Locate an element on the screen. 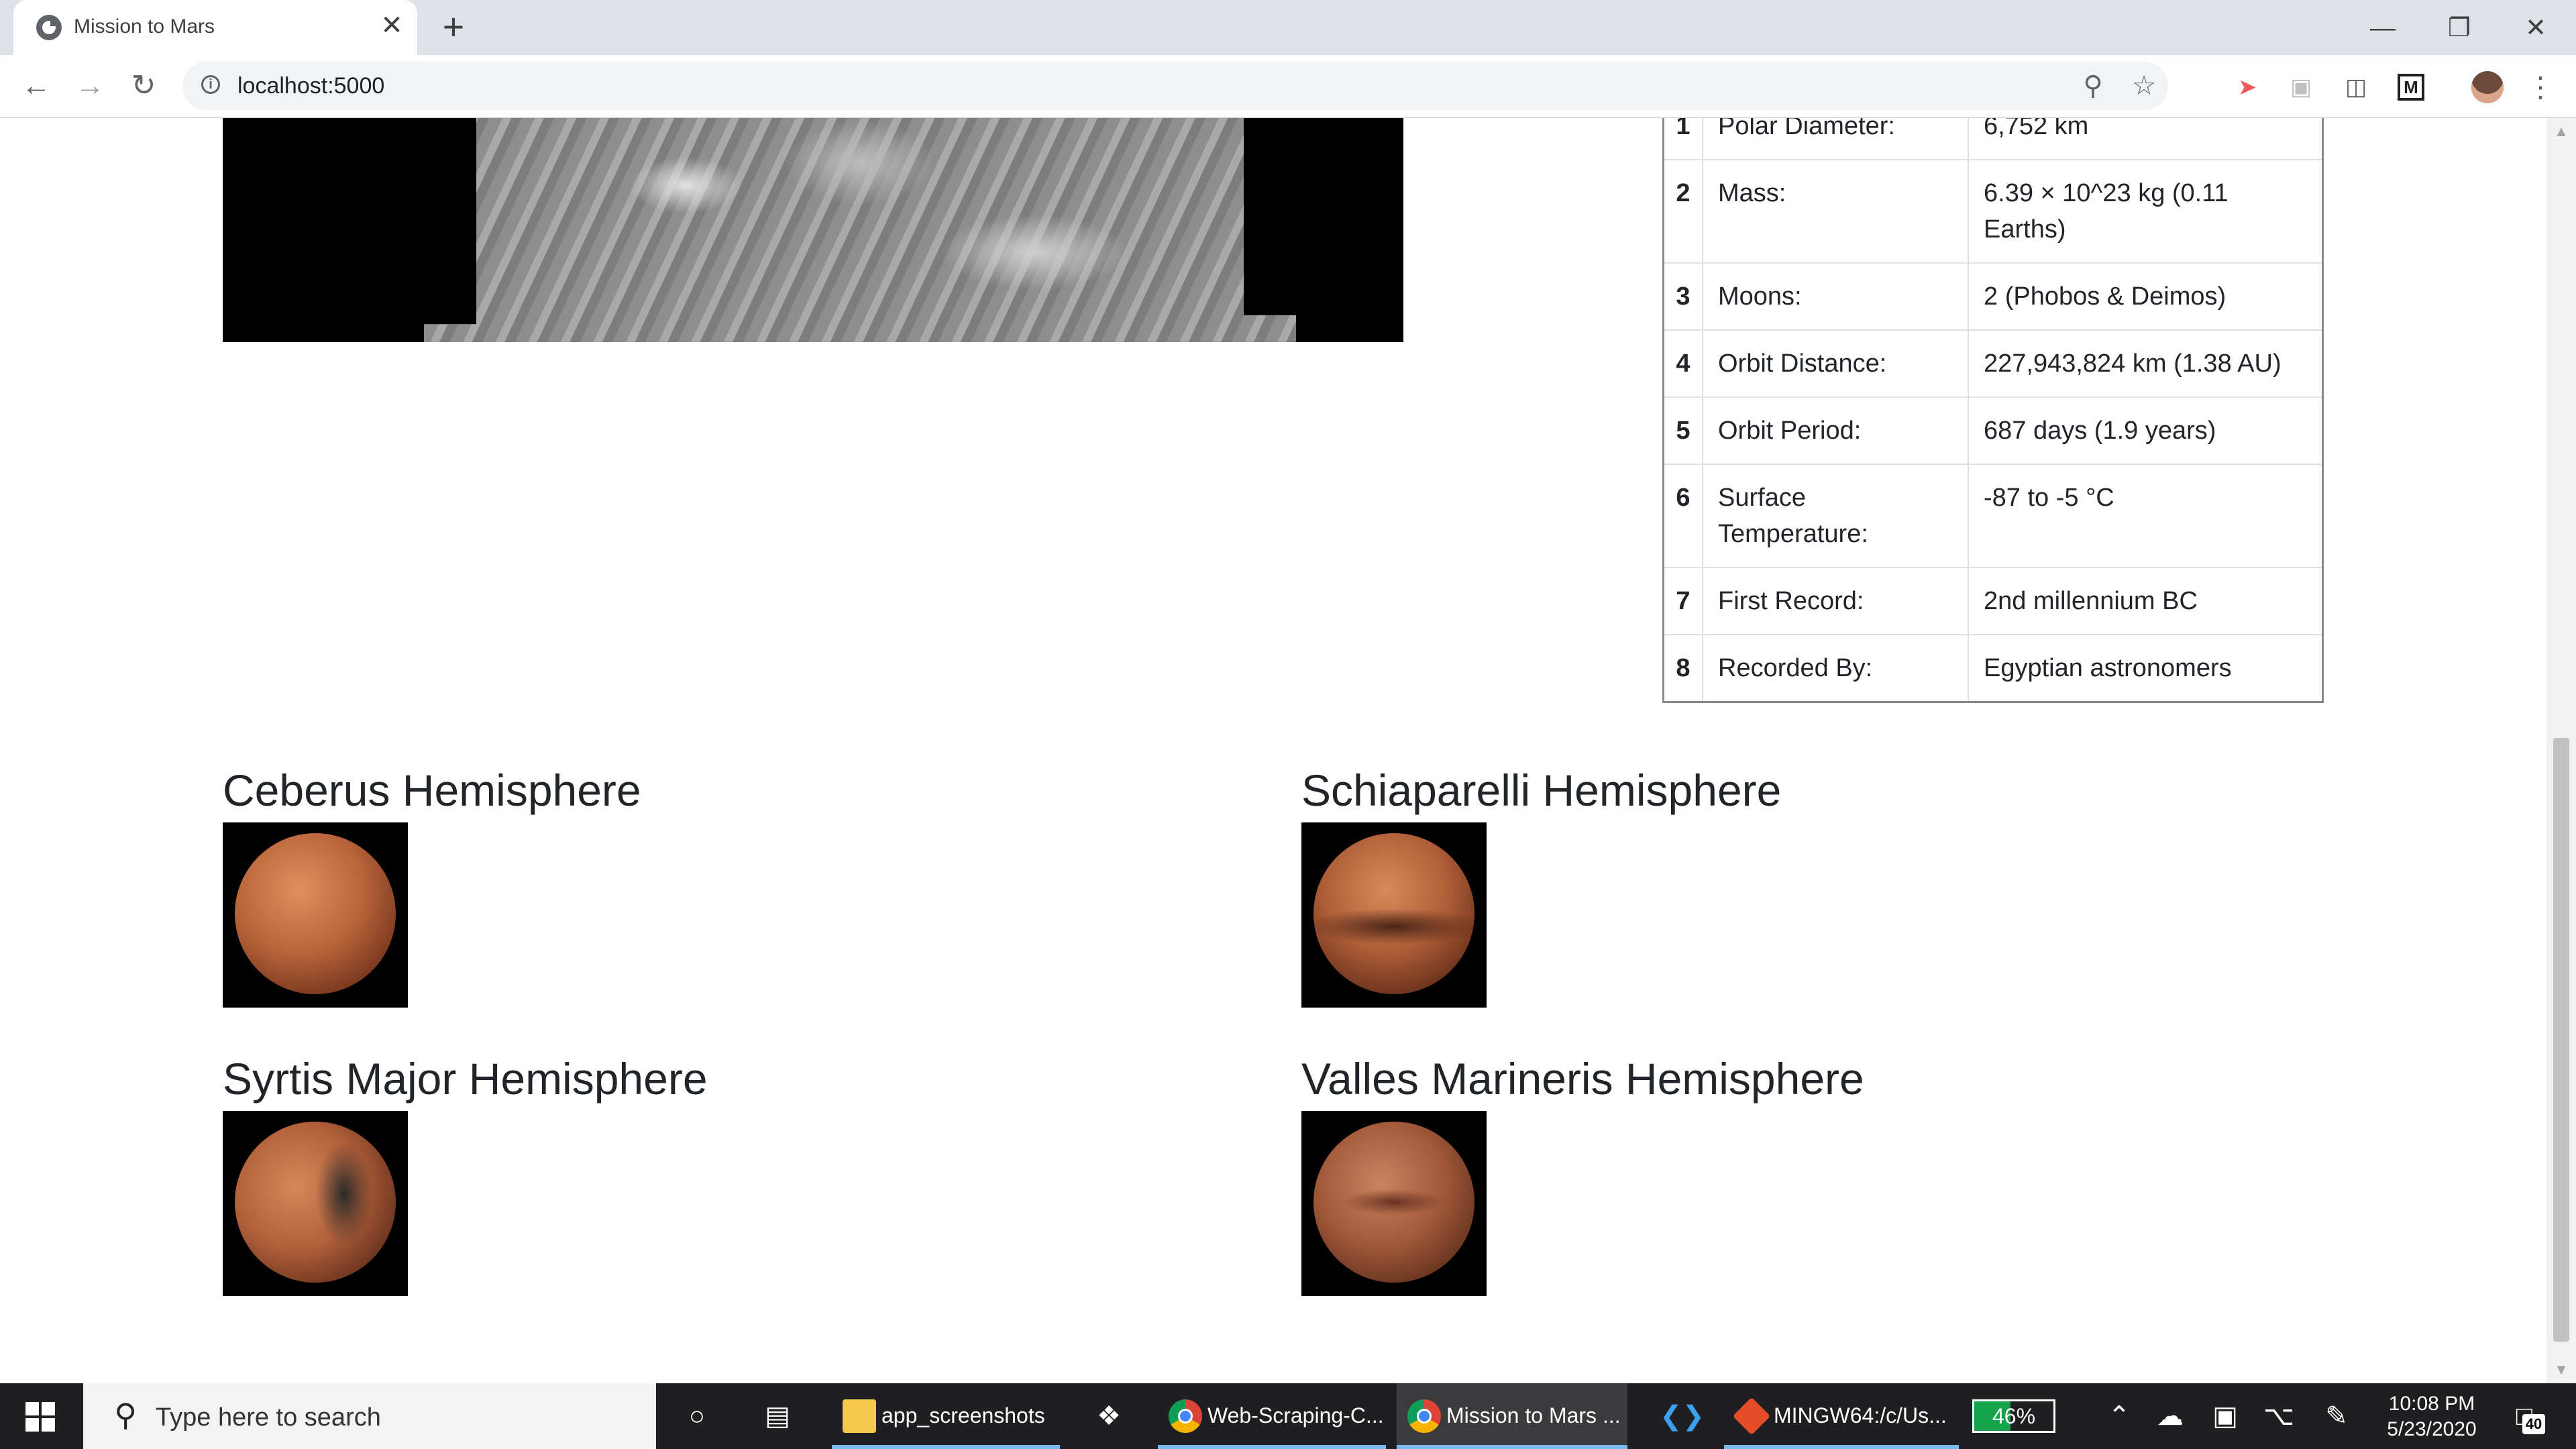 The width and height of the screenshot is (2576, 1449). facts-row: 2 Mass: 6.39 × 10^23 kg (0.11 Earths) is located at coordinates (1993, 211).